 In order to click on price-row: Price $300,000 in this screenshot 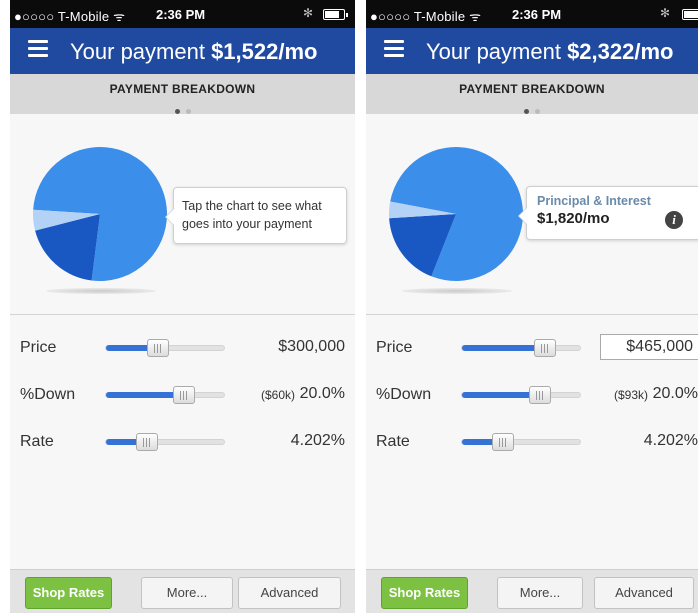, I will do `click(182, 348)`.